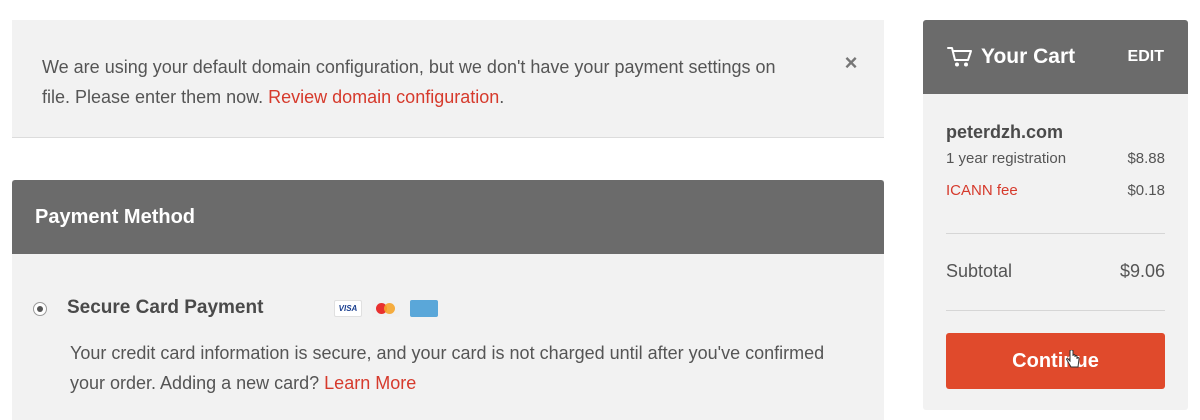 This screenshot has height=420, width=1200. Describe the element at coordinates (1055, 190) in the screenshot. I see `cart-line-item: ICANN fee $0.18` at that location.